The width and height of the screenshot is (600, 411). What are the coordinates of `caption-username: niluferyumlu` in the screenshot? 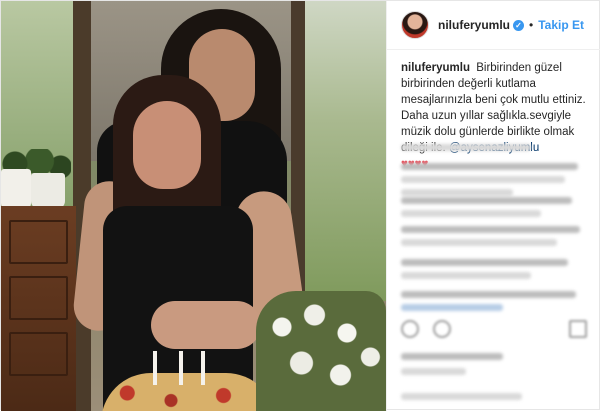 It's located at (435, 68).